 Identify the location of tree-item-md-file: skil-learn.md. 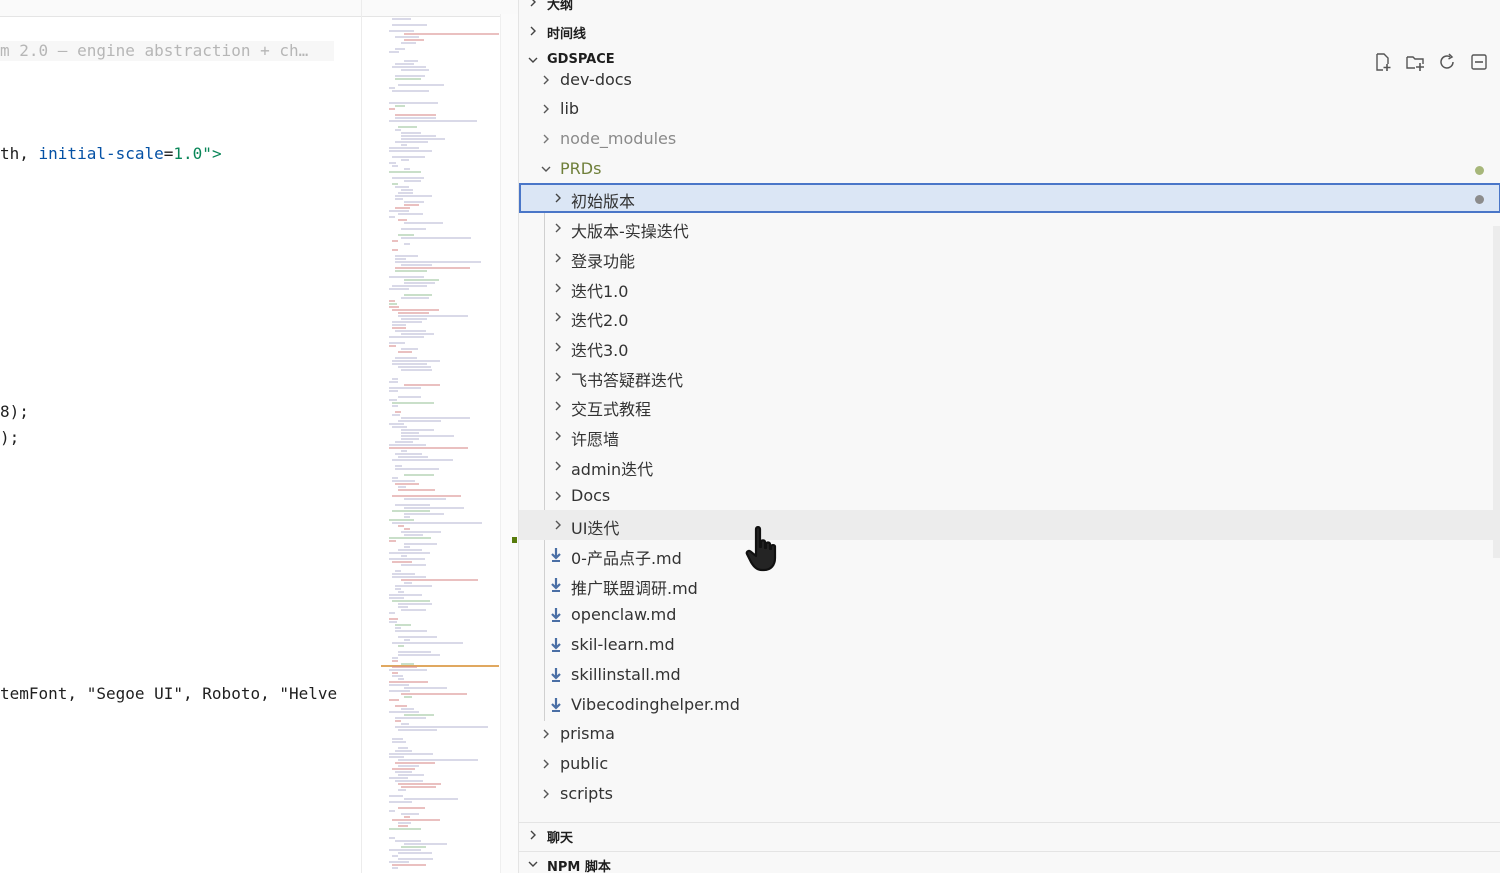
(1009, 645).